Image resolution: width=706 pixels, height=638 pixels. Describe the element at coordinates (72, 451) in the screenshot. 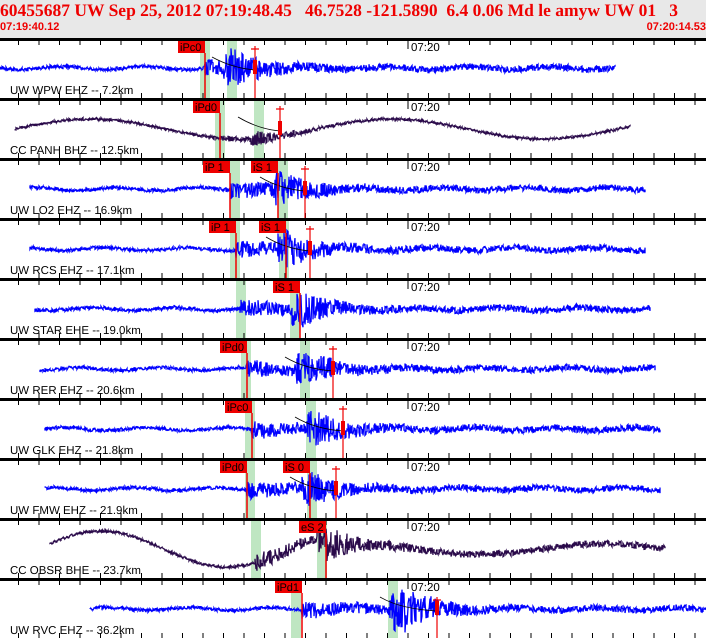

I see `station-label: UW GLK EHZ -- 21.8km` at that location.